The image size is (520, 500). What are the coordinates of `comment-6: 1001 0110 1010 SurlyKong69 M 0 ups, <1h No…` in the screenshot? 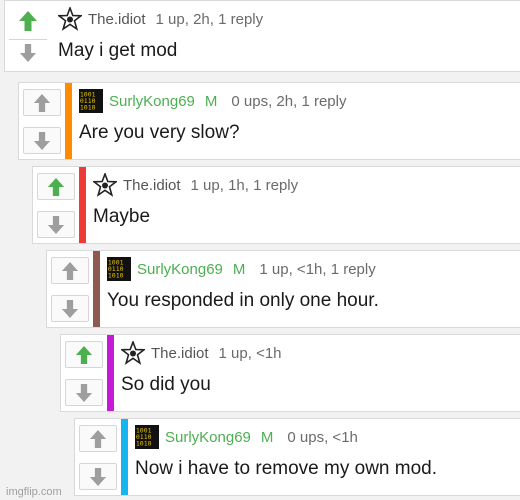 It's located at (297, 457).